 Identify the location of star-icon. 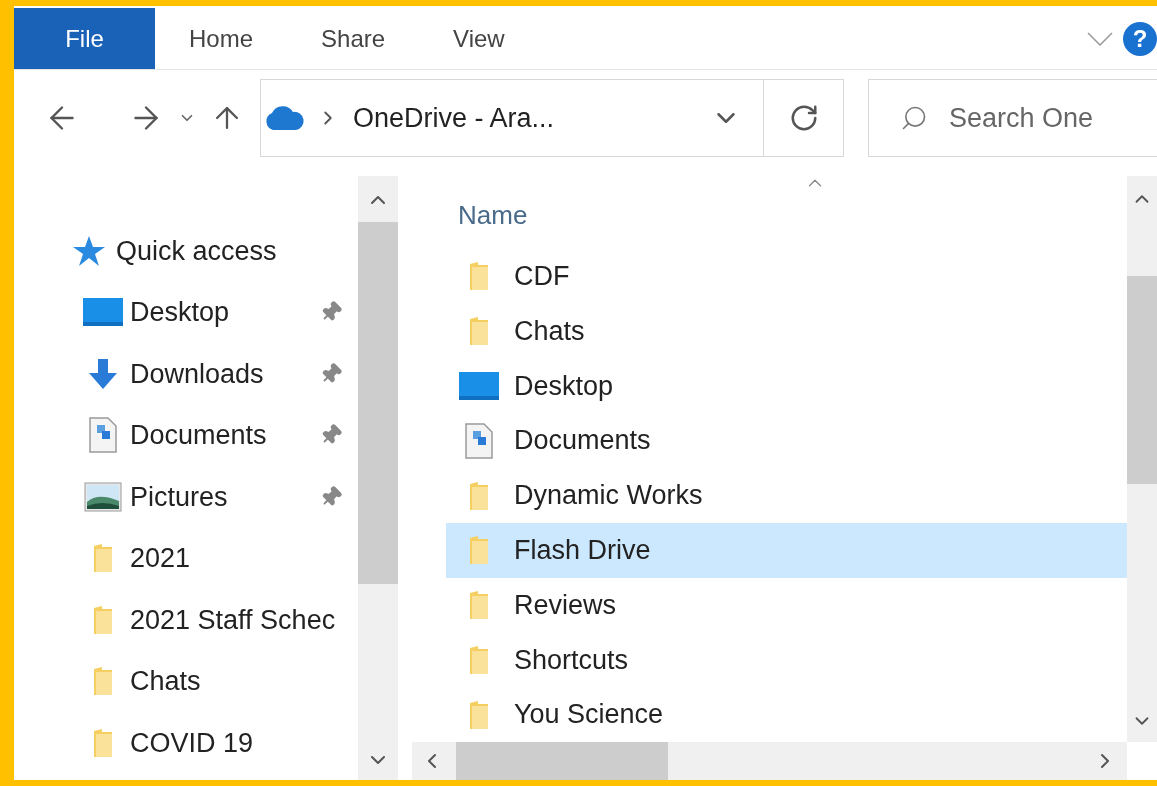
(89, 250).